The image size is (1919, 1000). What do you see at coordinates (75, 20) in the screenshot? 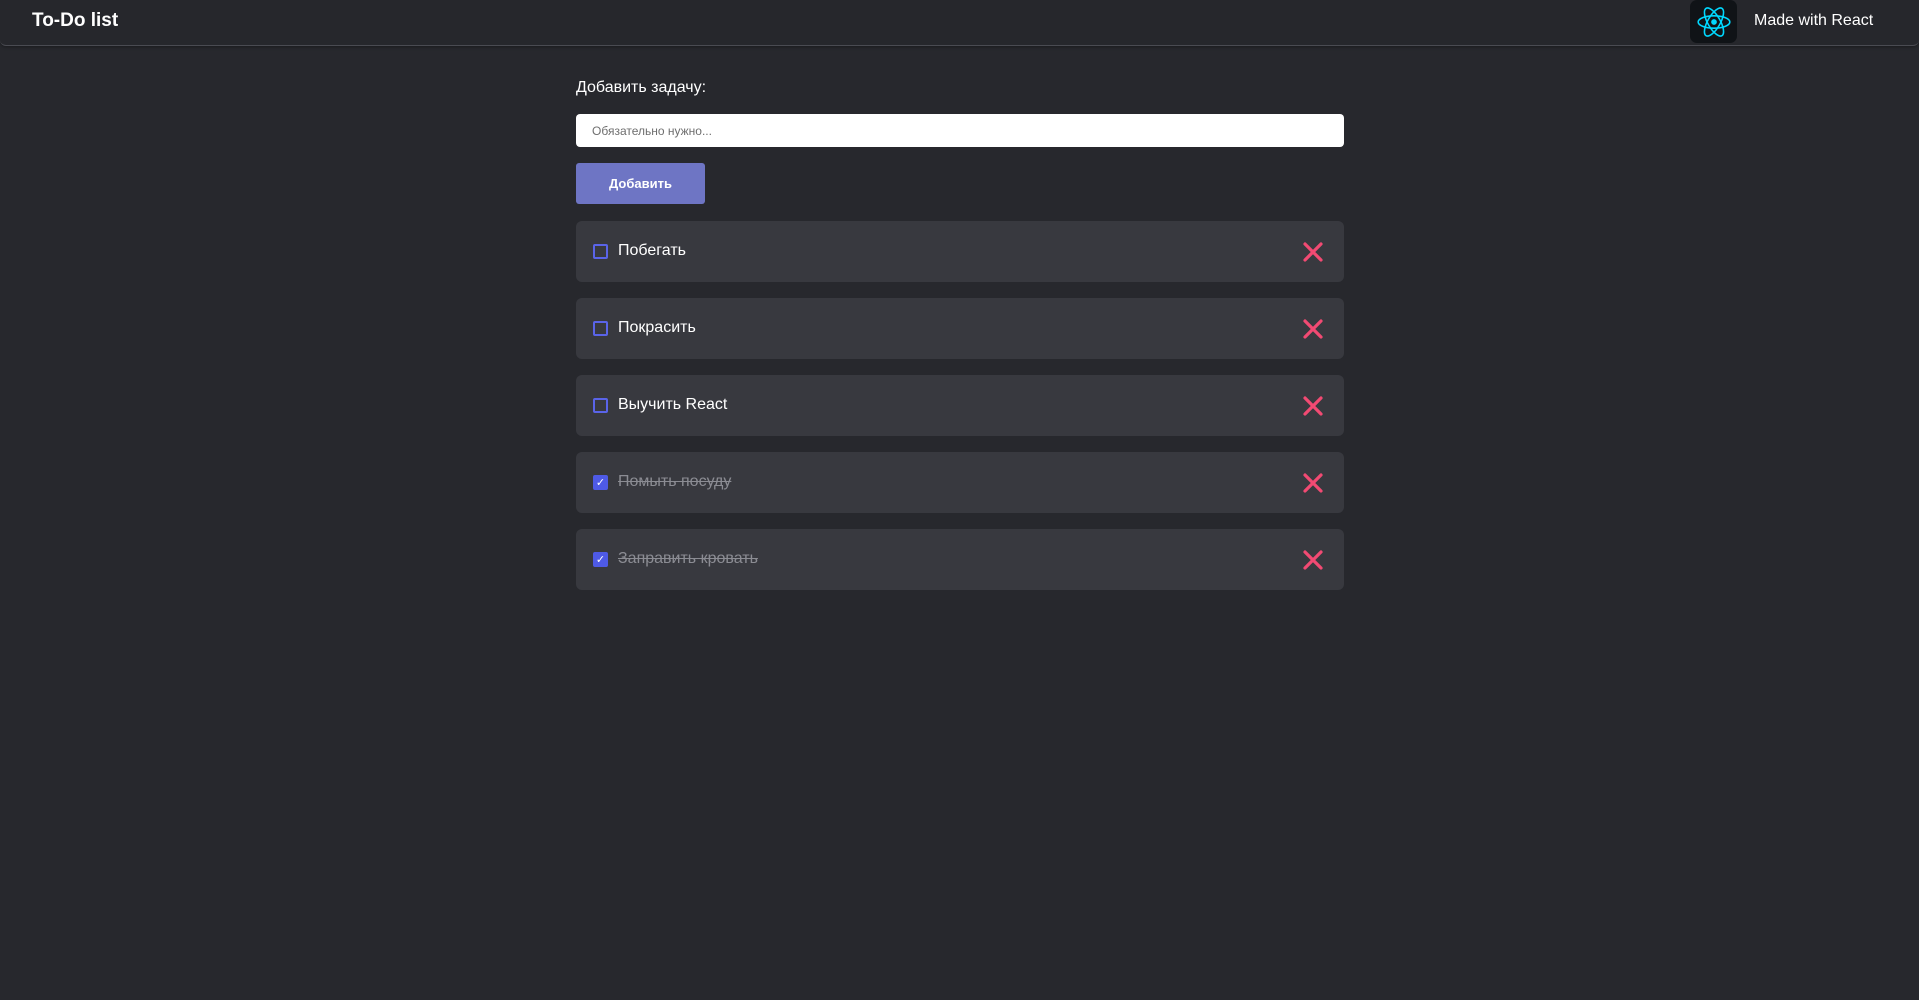
I see `app-title: To-Do list` at bounding box center [75, 20].